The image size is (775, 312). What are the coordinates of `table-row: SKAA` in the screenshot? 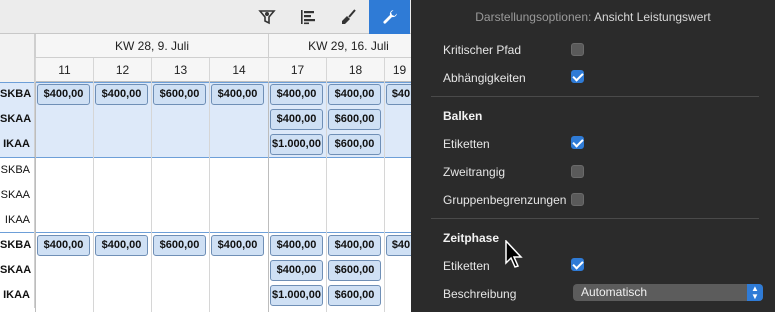 It's located at (205, 195).